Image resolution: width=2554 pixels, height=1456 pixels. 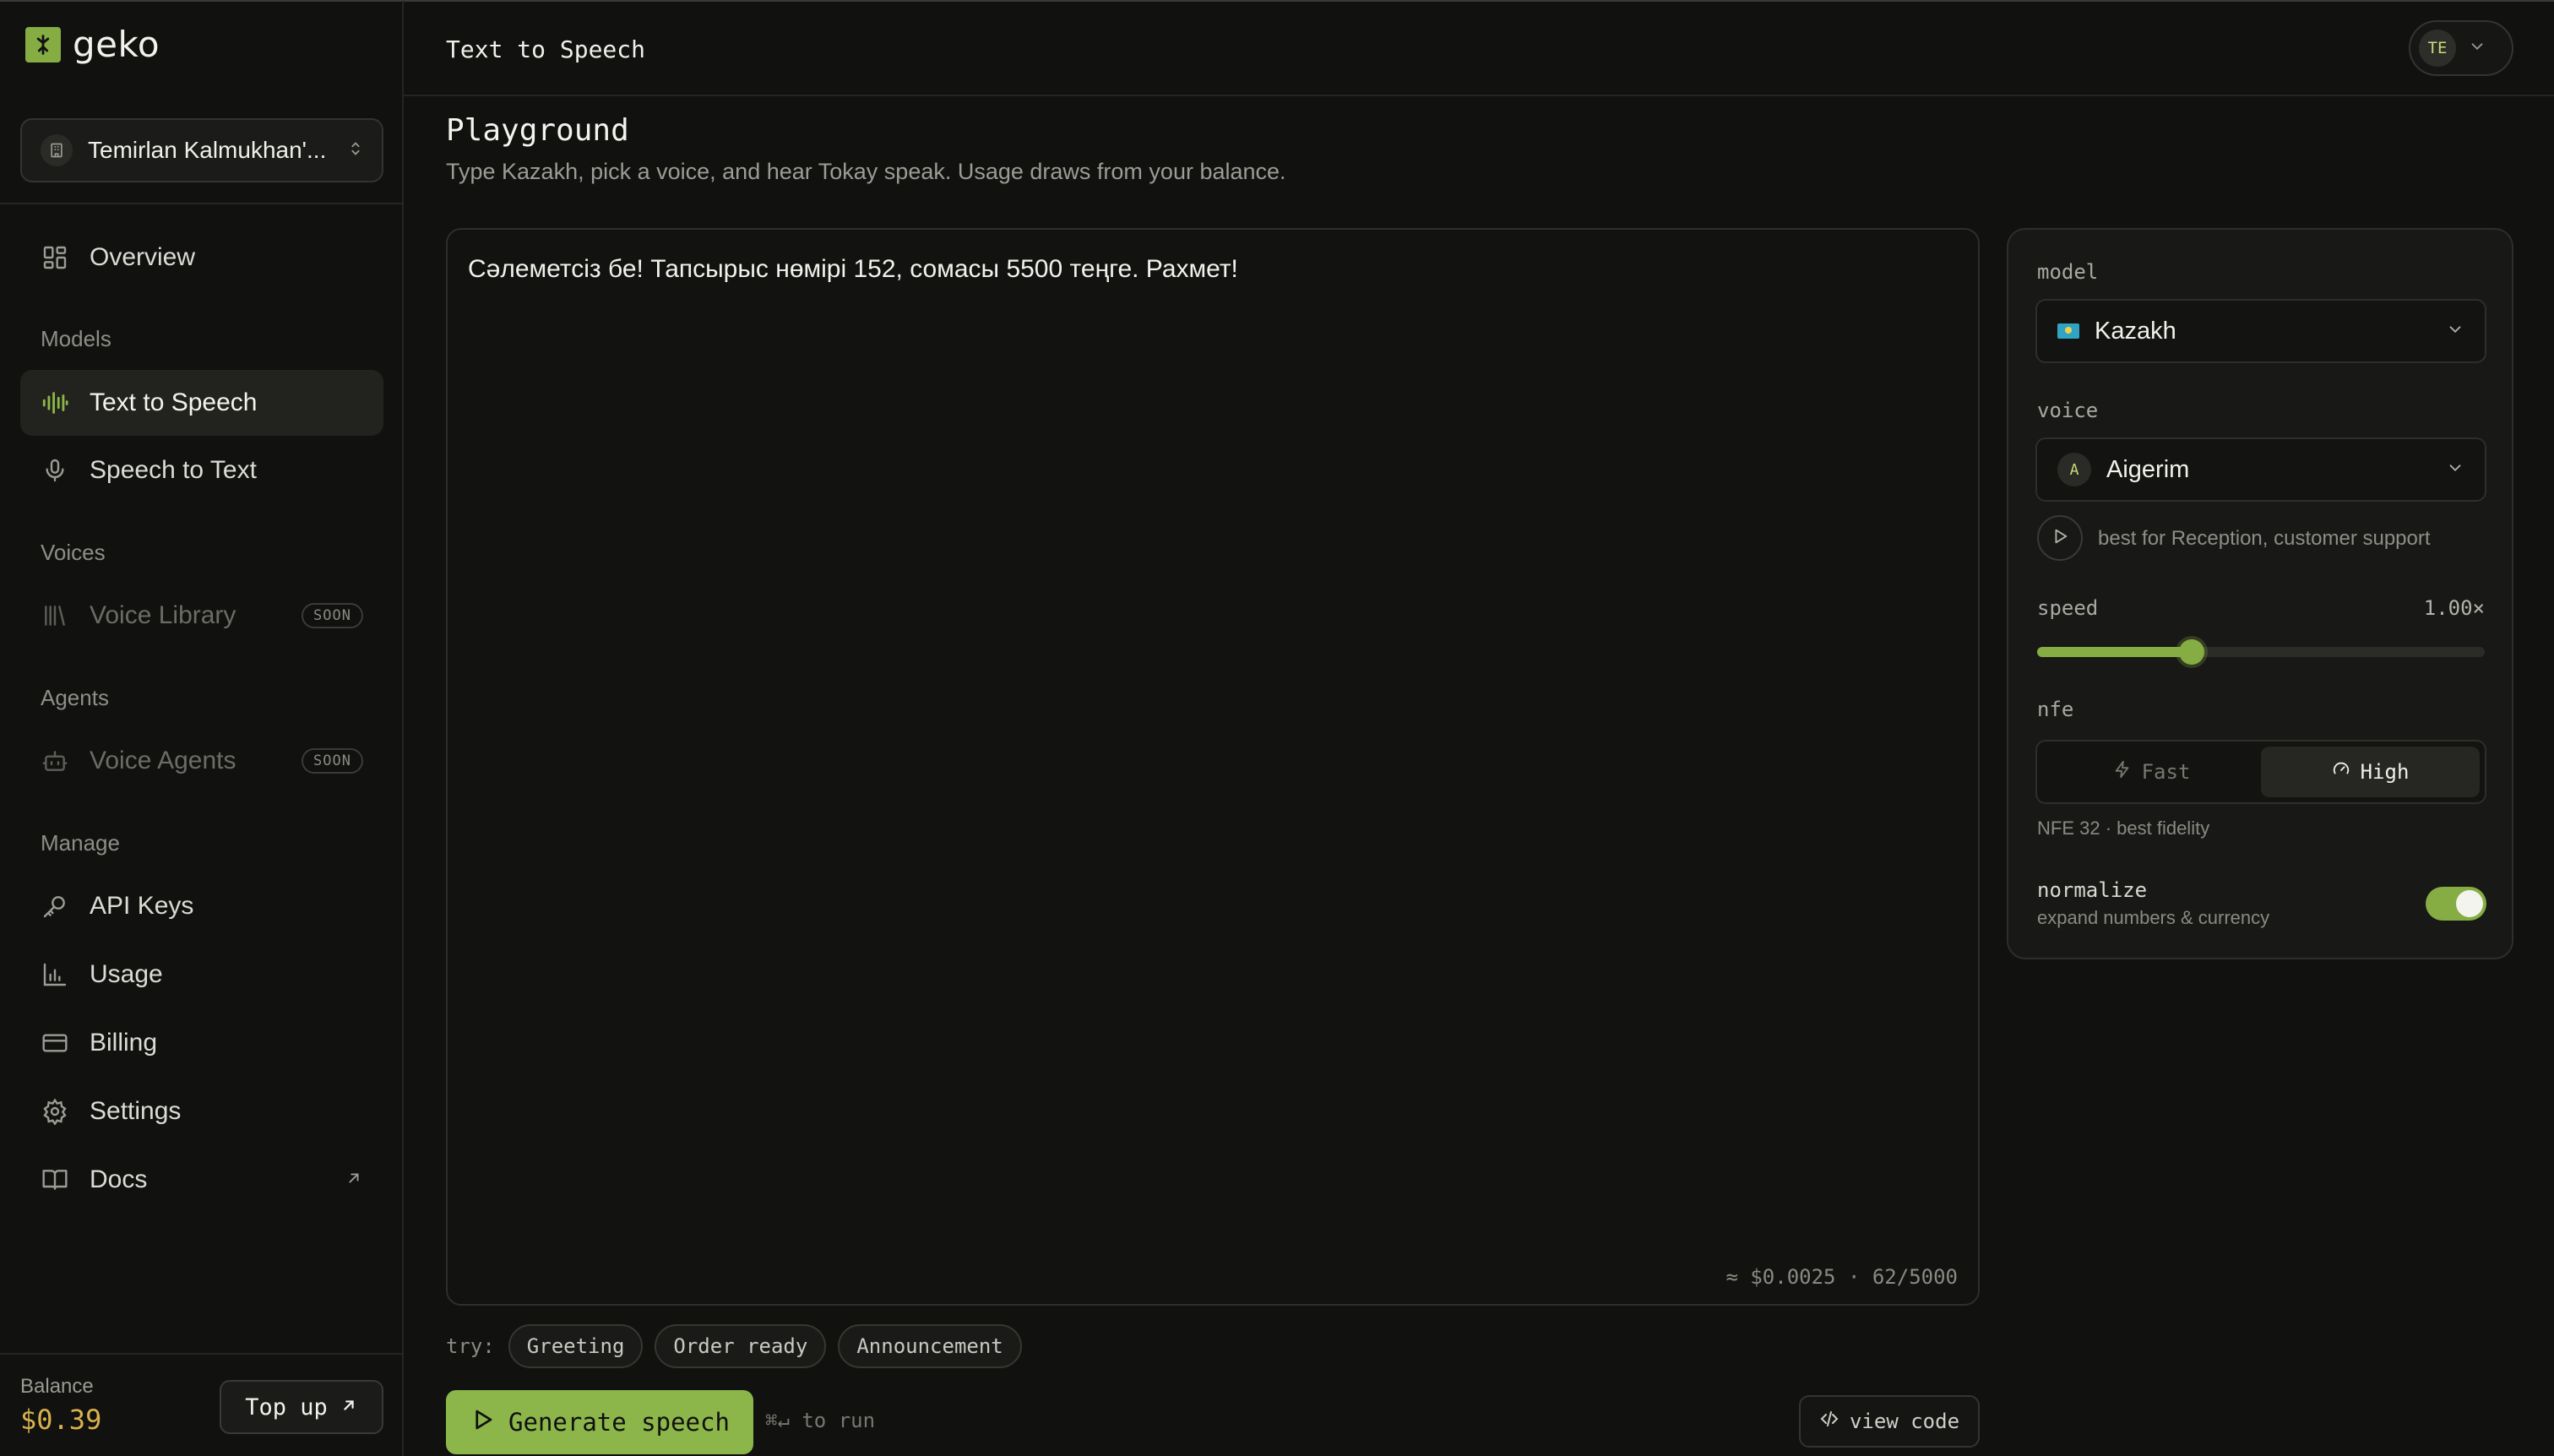 I want to click on building-icon, so click(x=57, y=150).